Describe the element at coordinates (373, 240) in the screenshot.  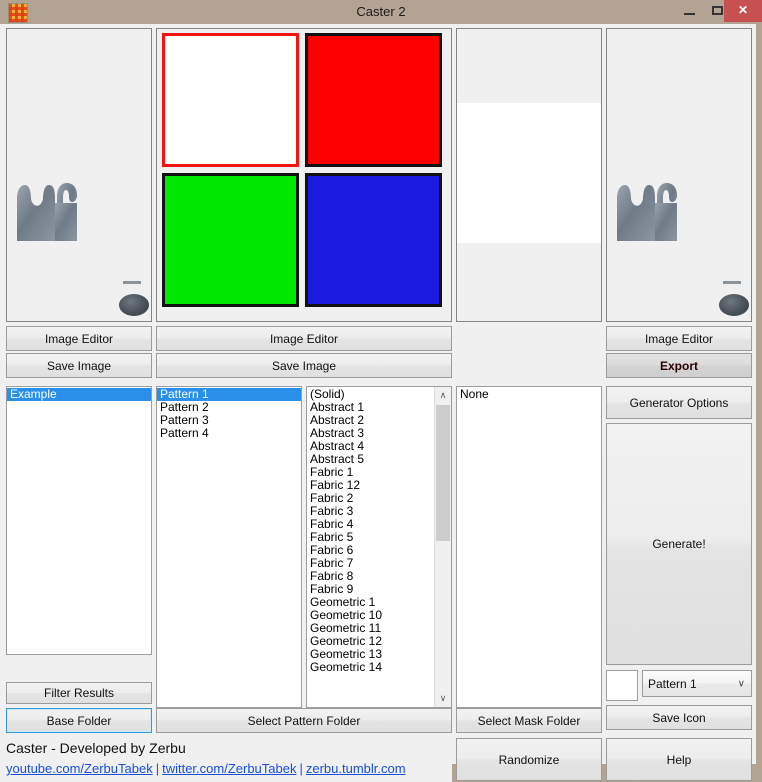
I see `swatch-blue` at that location.